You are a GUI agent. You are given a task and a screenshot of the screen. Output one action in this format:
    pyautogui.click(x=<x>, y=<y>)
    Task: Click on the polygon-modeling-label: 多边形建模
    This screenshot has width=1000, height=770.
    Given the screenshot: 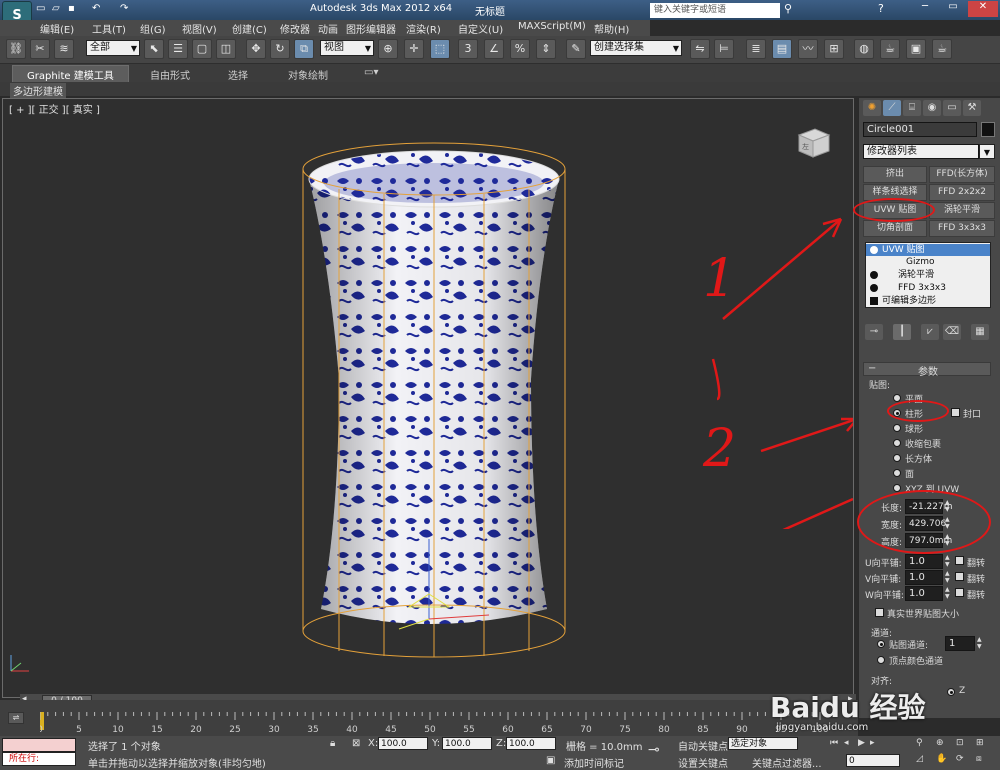 What is the action you would take?
    pyautogui.click(x=38, y=90)
    